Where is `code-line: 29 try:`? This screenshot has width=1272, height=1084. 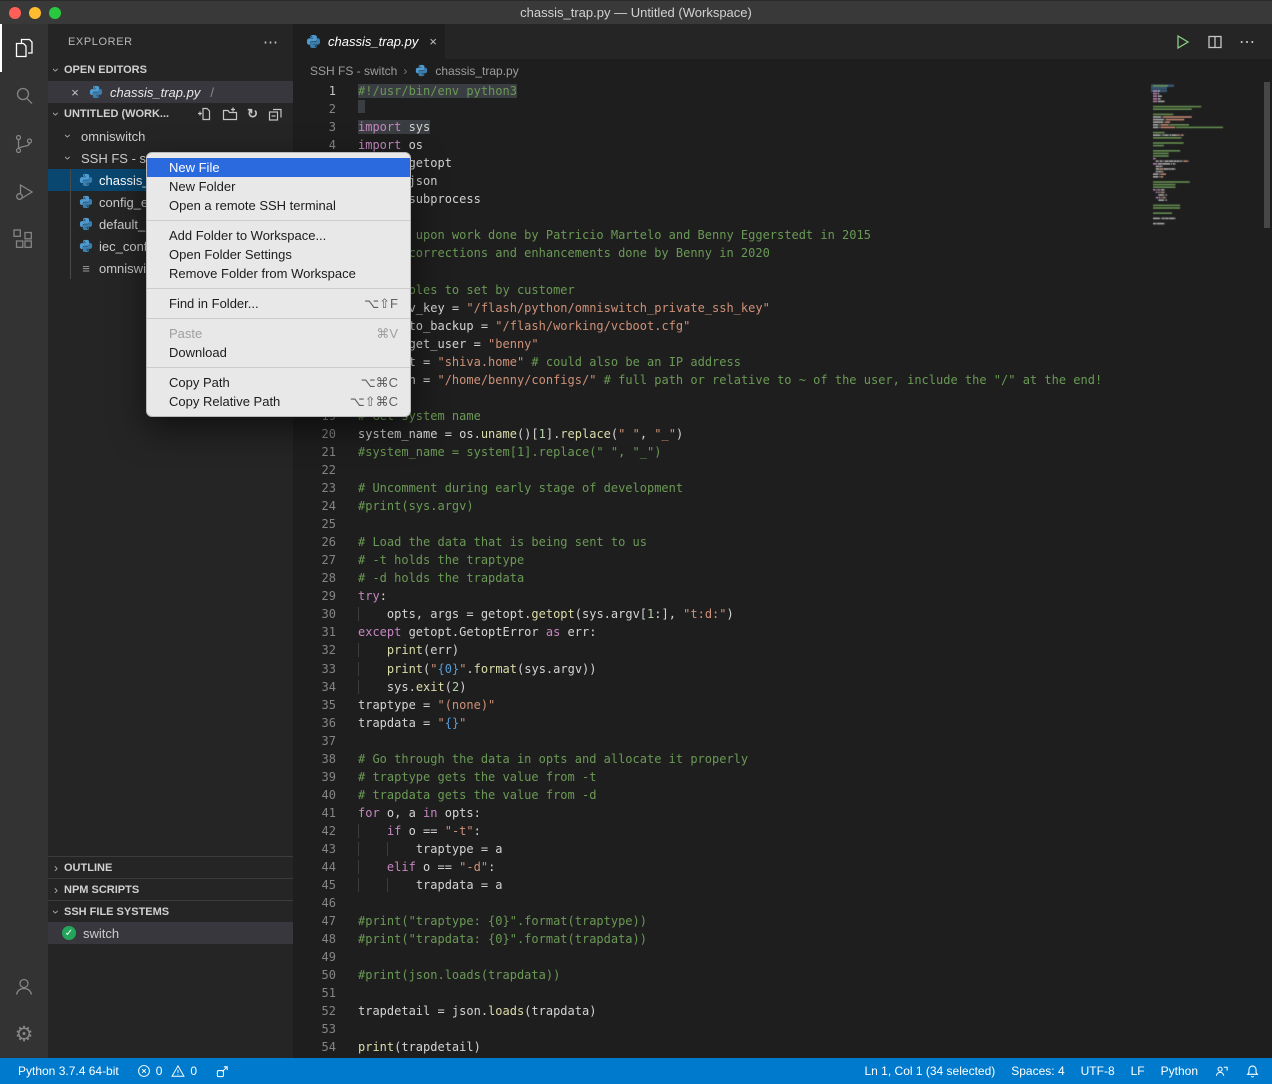 code-line: 29 try: is located at coordinates (782, 596).